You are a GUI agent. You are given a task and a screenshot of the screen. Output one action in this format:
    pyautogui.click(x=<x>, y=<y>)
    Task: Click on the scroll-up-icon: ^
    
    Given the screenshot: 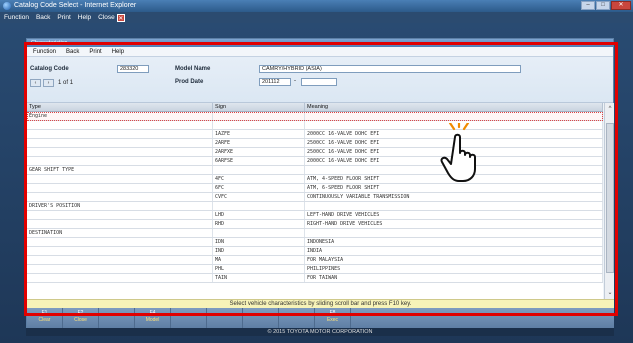 What is the action you would take?
    pyautogui.click(x=610, y=109)
    